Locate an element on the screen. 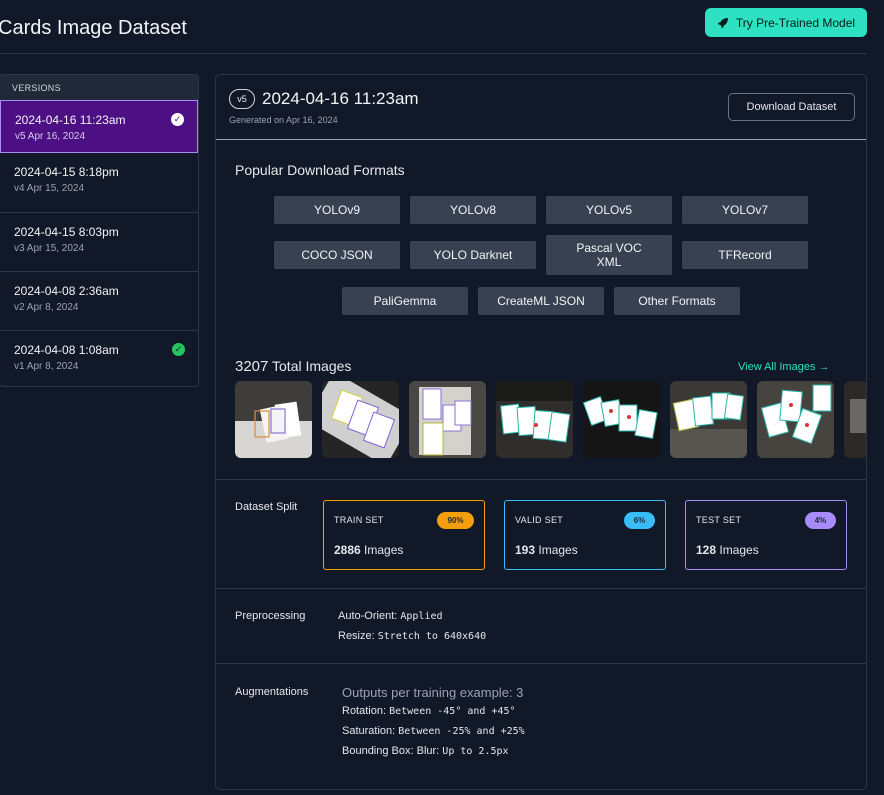 Image resolution: width=884 pixels, height=795 pixels. resize-setting: Resize: Stretch to 640x640 is located at coordinates (412, 636).